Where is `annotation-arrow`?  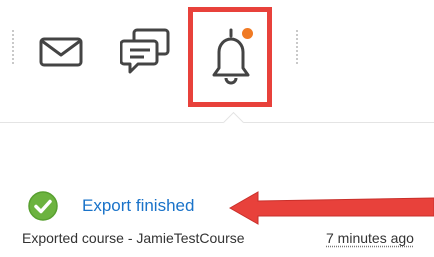 annotation-arrow is located at coordinates (331, 208).